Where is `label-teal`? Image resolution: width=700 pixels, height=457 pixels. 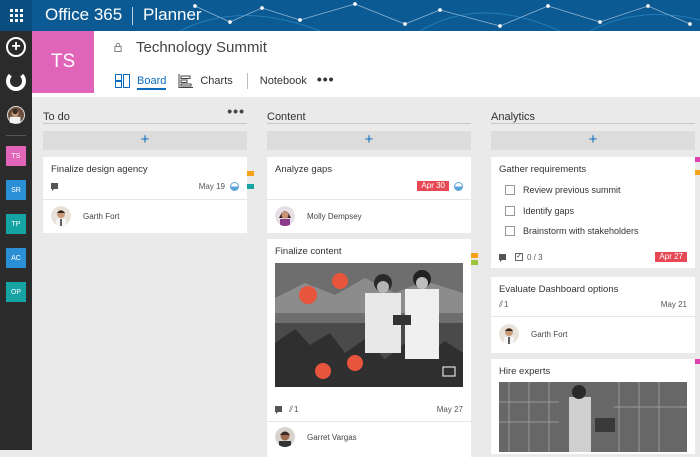 label-teal is located at coordinates (250, 186).